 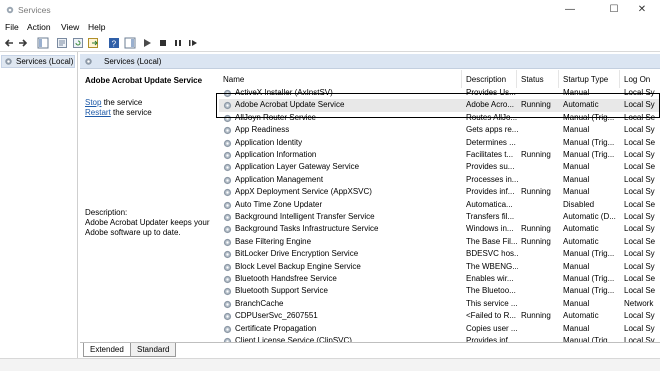 What do you see at coordinates (45, 61) in the screenshot?
I see `tree-item-label: Services (Local)` at bounding box center [45, 61].